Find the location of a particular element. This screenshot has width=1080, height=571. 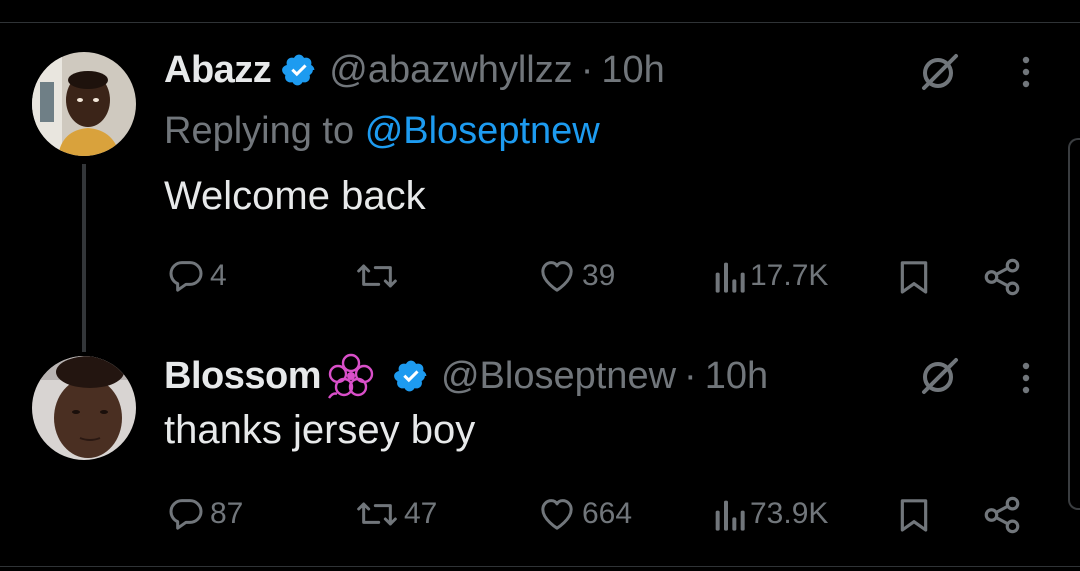

reply-button: 87 is located at coordinates (204, 514).